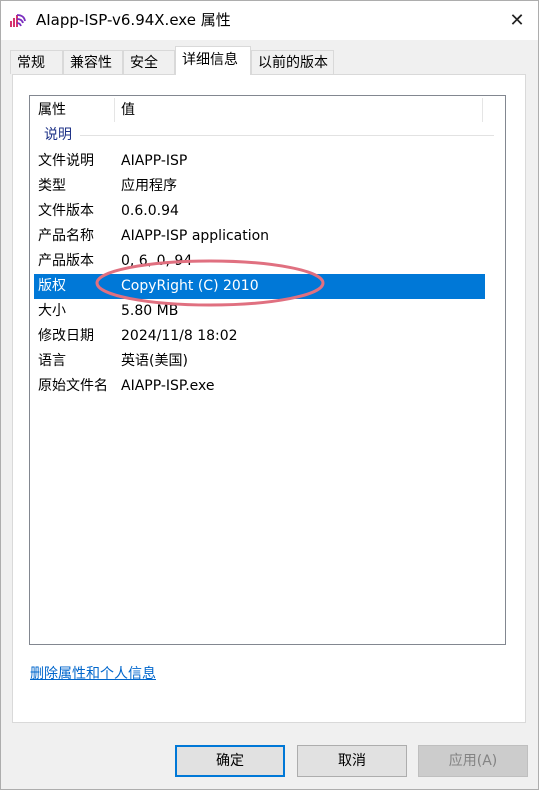  What do you see at coordinates (154, 161) in the screenshot?
I see `property-value: AIAPP-ISP` at bounding box center [154, 161].